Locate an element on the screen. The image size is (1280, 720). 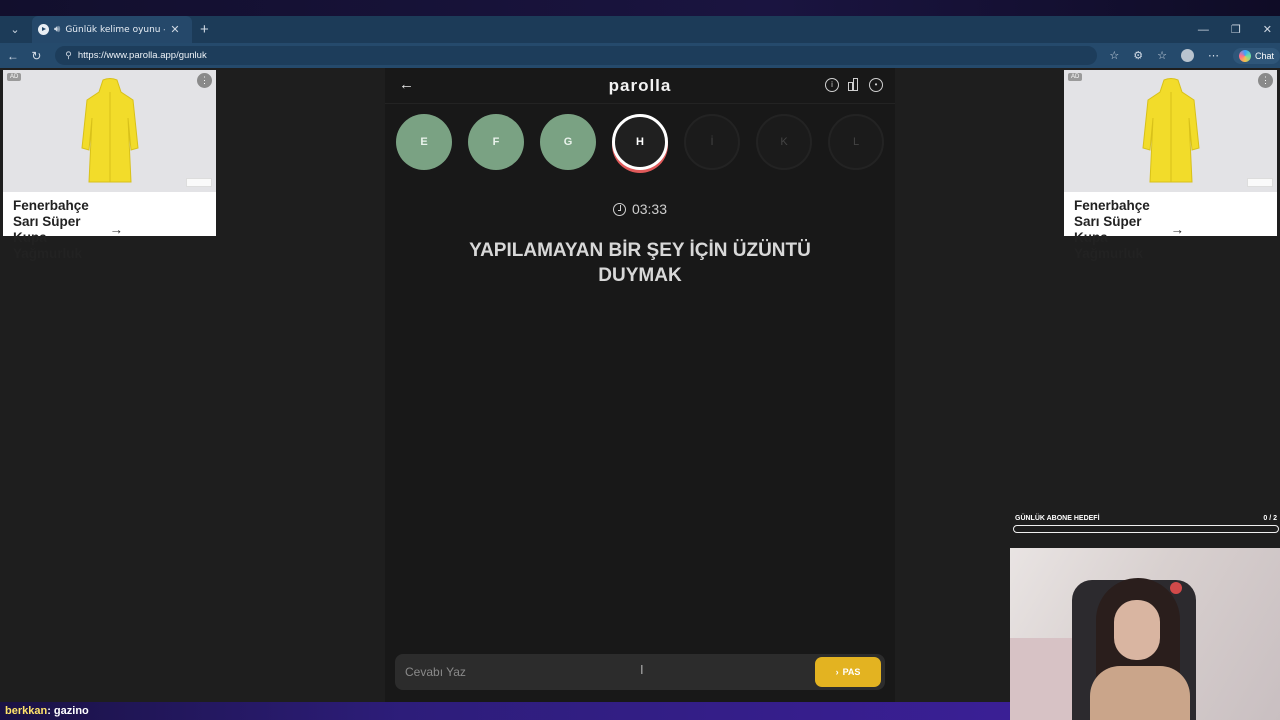
header-icons: i • is located at coordinates (854, 85).